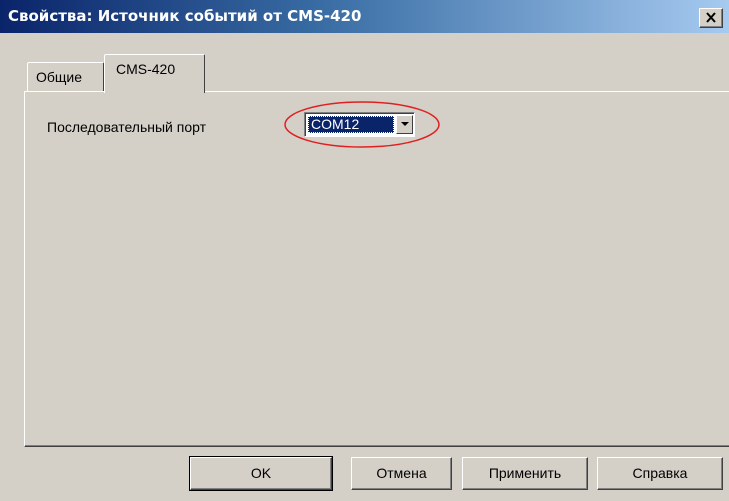 Image resolution: width=729 pixels, height=501 pixels. Describe the element at coordinates (525, 473) in the screenshot. I see `apply-button: Применить` at that location.